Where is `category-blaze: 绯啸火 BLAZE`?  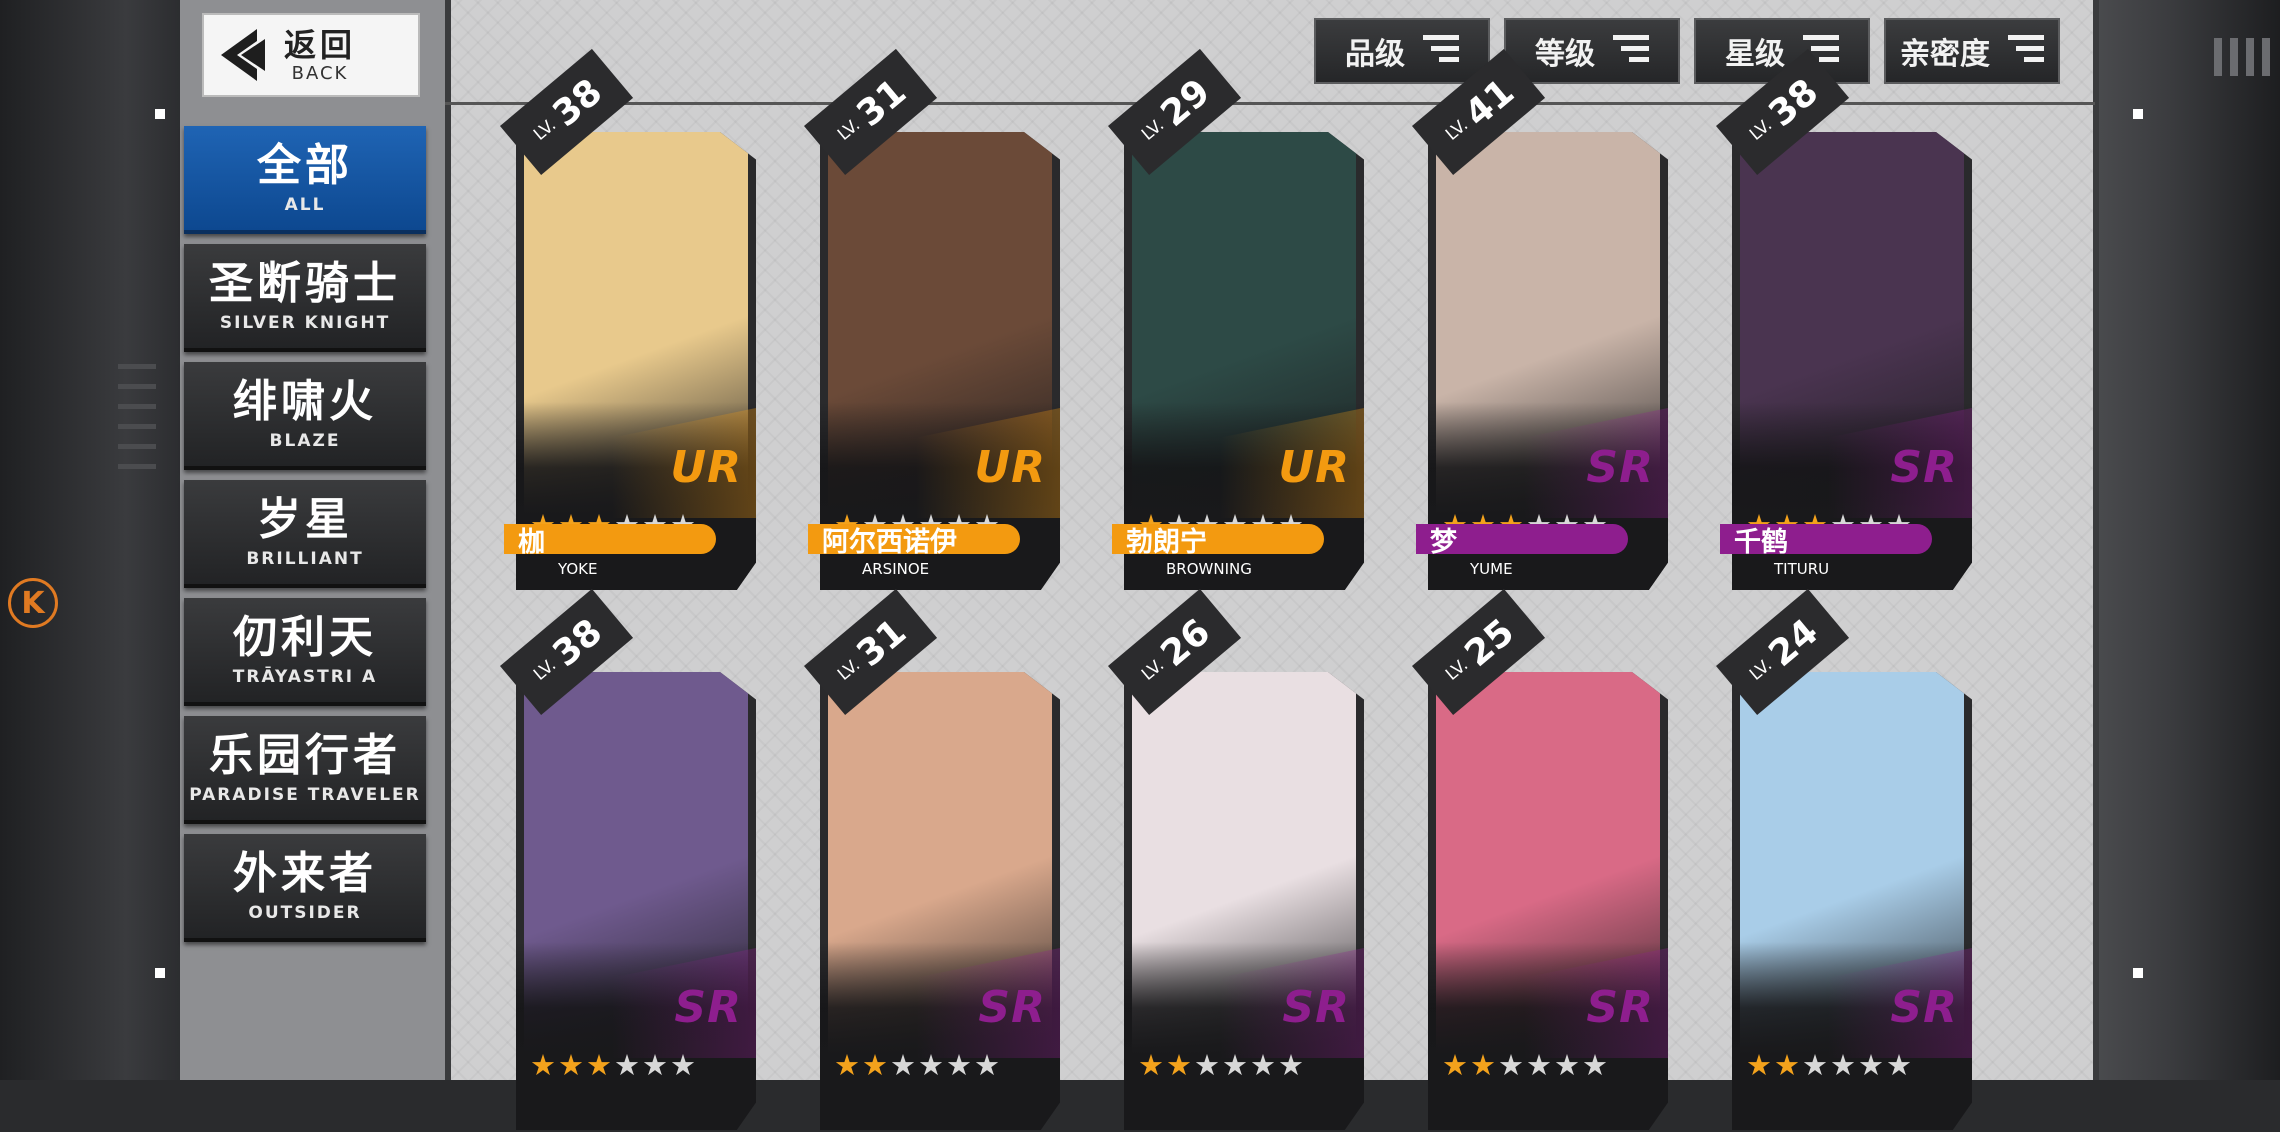
category-blaze: 绯啸火 BLAZE is located at coordinates (305, 416).